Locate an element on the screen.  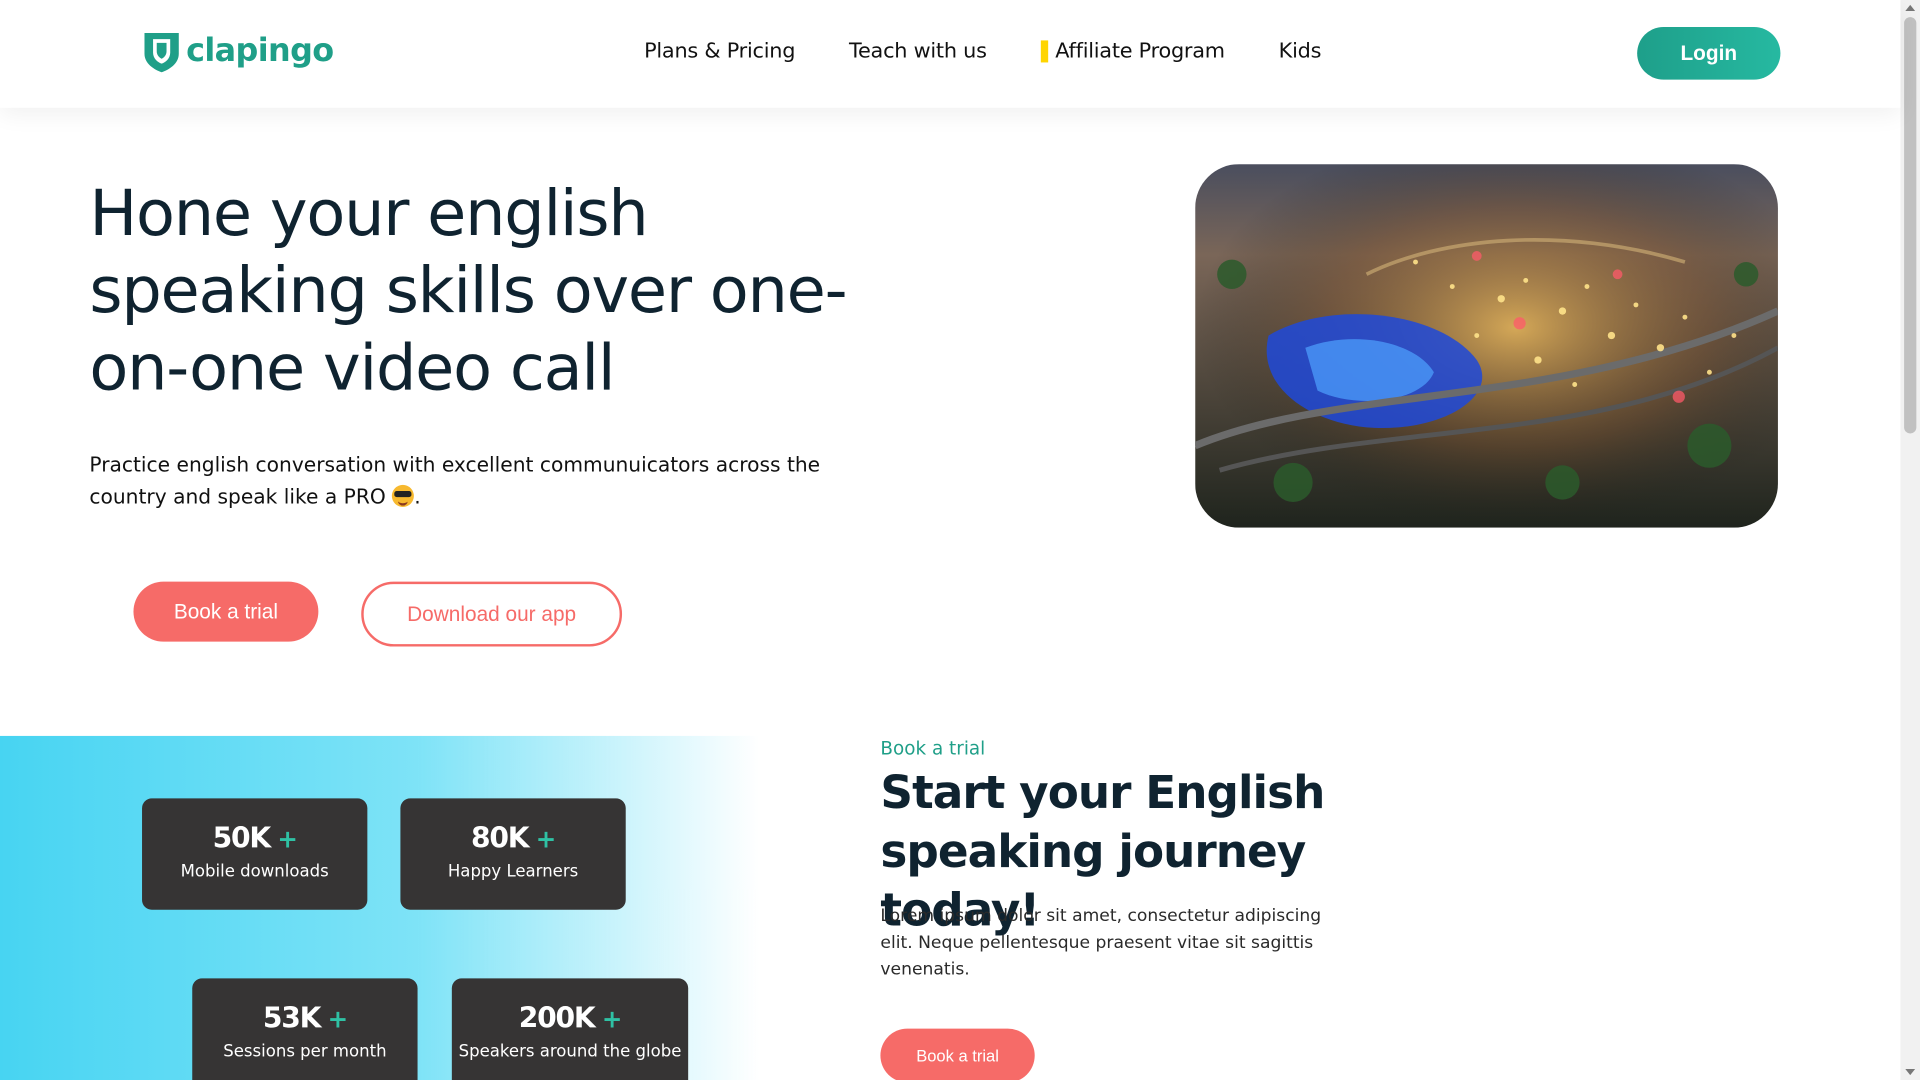
section-eyebrow: Book a trial is located at coordinates (933, 748).